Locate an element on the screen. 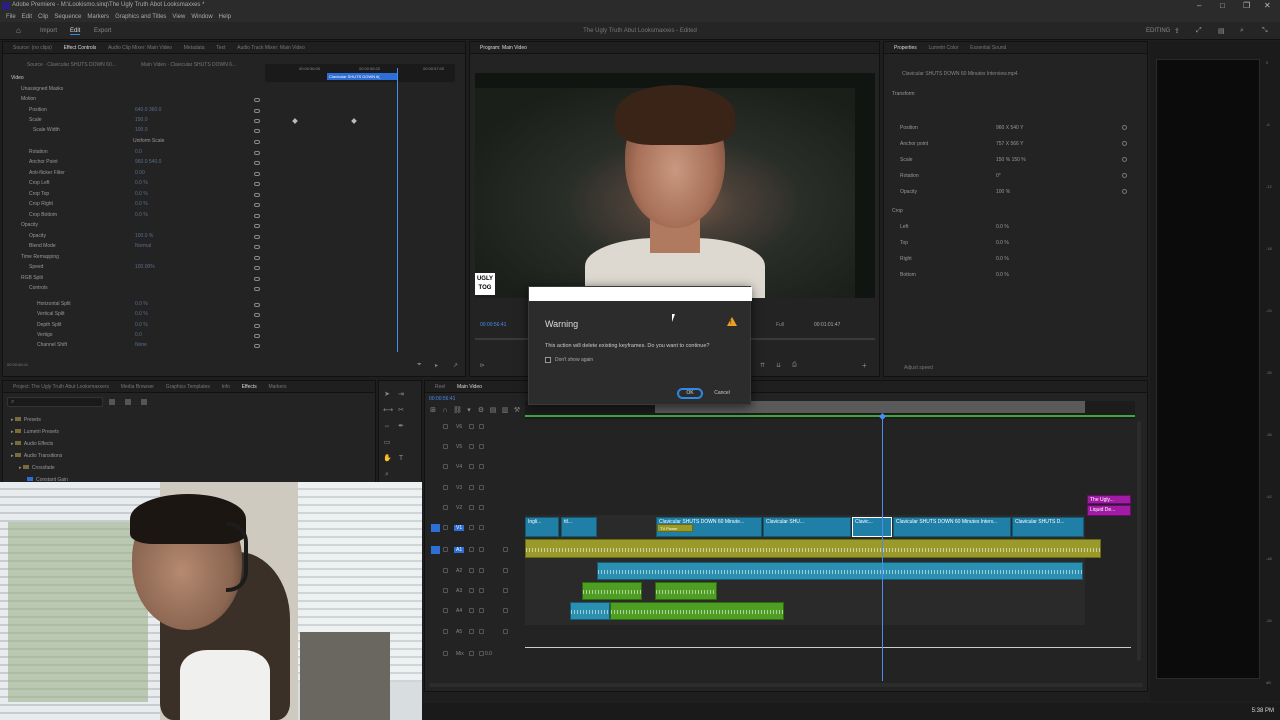 The height and width of the screenshot is (720, 1280). tab-media-browser: Media Browser is located at coordinates (137, 387).